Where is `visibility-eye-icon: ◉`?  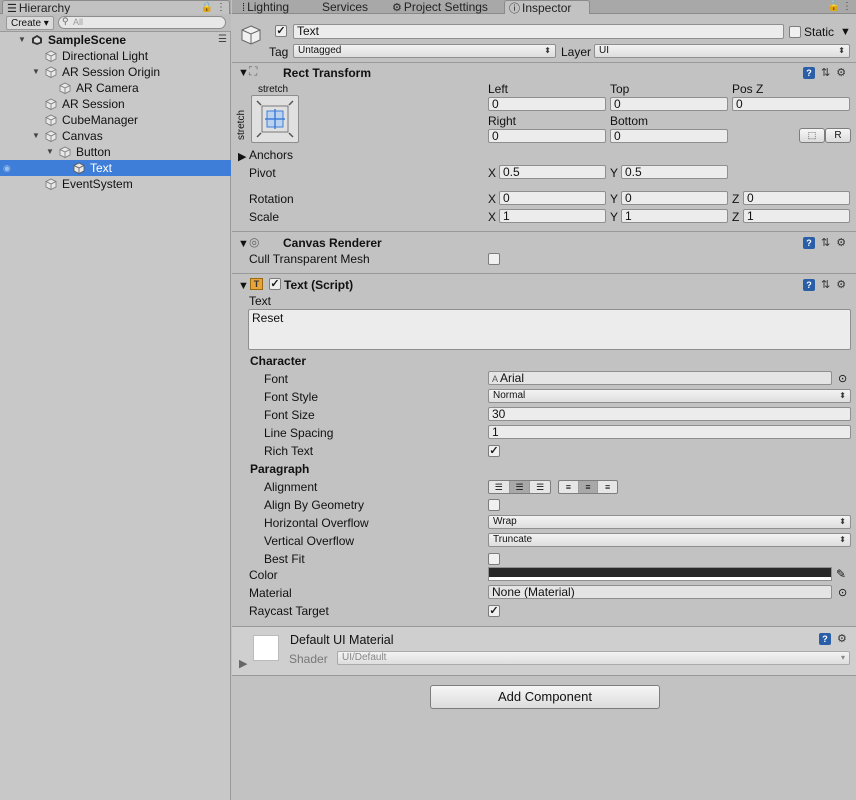
visibility-eye-icon: ◉ is located at coordinates (7, 168).